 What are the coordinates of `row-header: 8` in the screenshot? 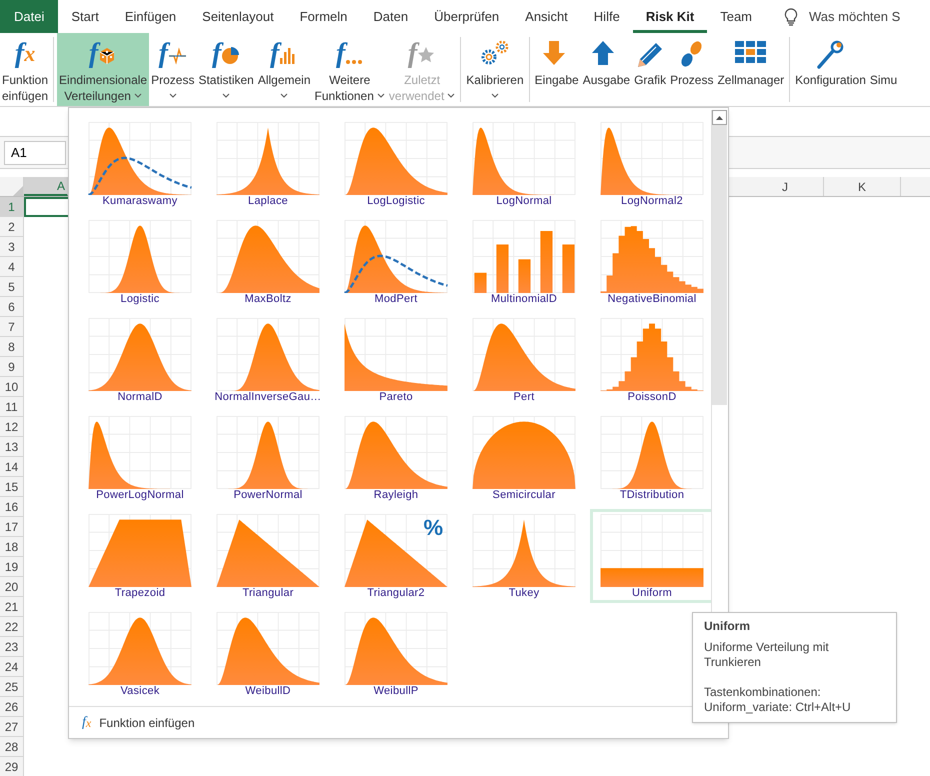 It's located at (12, 347).